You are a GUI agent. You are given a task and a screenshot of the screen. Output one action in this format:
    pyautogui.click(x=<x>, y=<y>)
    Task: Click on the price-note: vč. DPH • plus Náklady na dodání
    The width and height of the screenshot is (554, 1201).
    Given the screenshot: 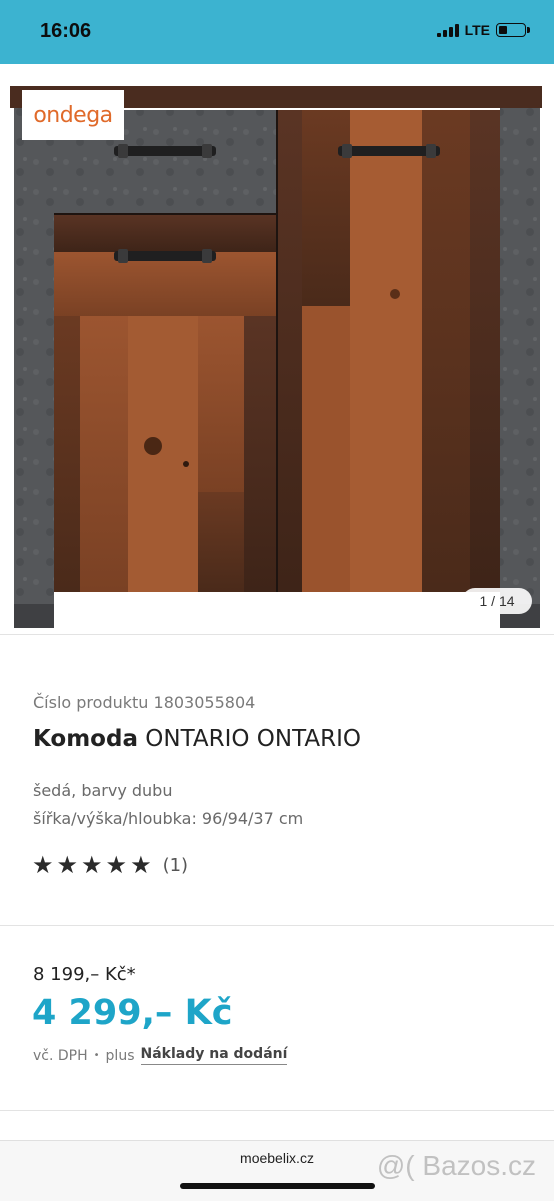 What is the action you would take?
    pyautogui.click(x=160, y=1055)
    